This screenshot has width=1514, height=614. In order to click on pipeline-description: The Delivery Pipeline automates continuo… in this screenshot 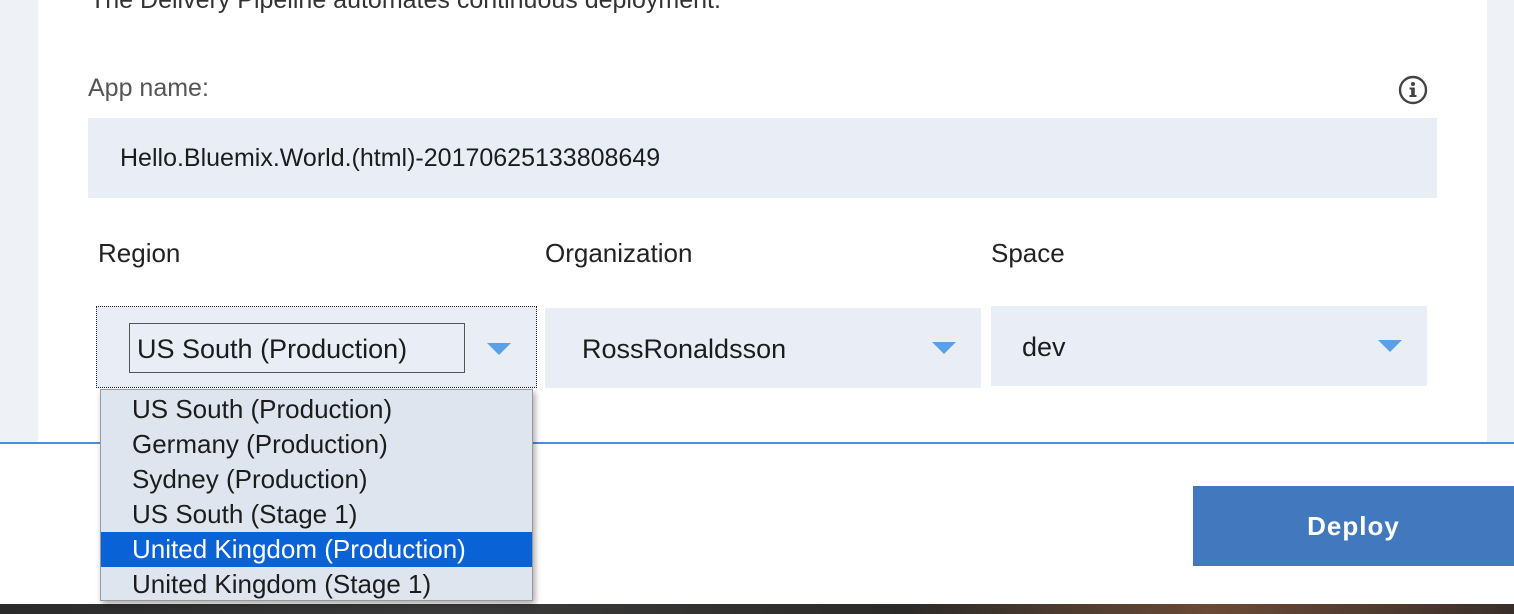, I will do `click(405, 7)`.